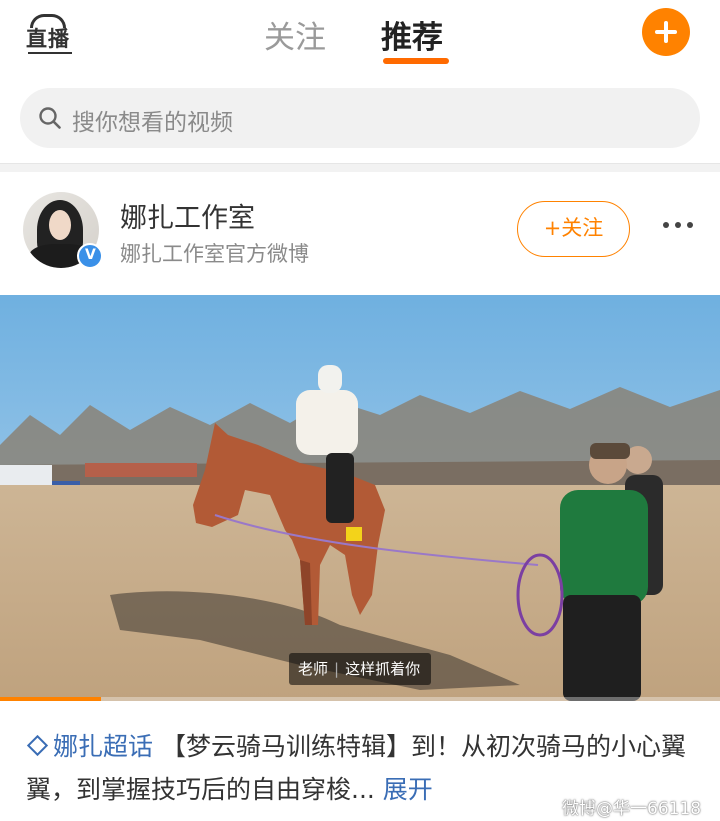 The height and width of the screenshot is (821, 720). What do you see at coordinates (632, 809) in the screenshot?
I see `watermark: 微博@华一66118` at bounding box center [632, 809].